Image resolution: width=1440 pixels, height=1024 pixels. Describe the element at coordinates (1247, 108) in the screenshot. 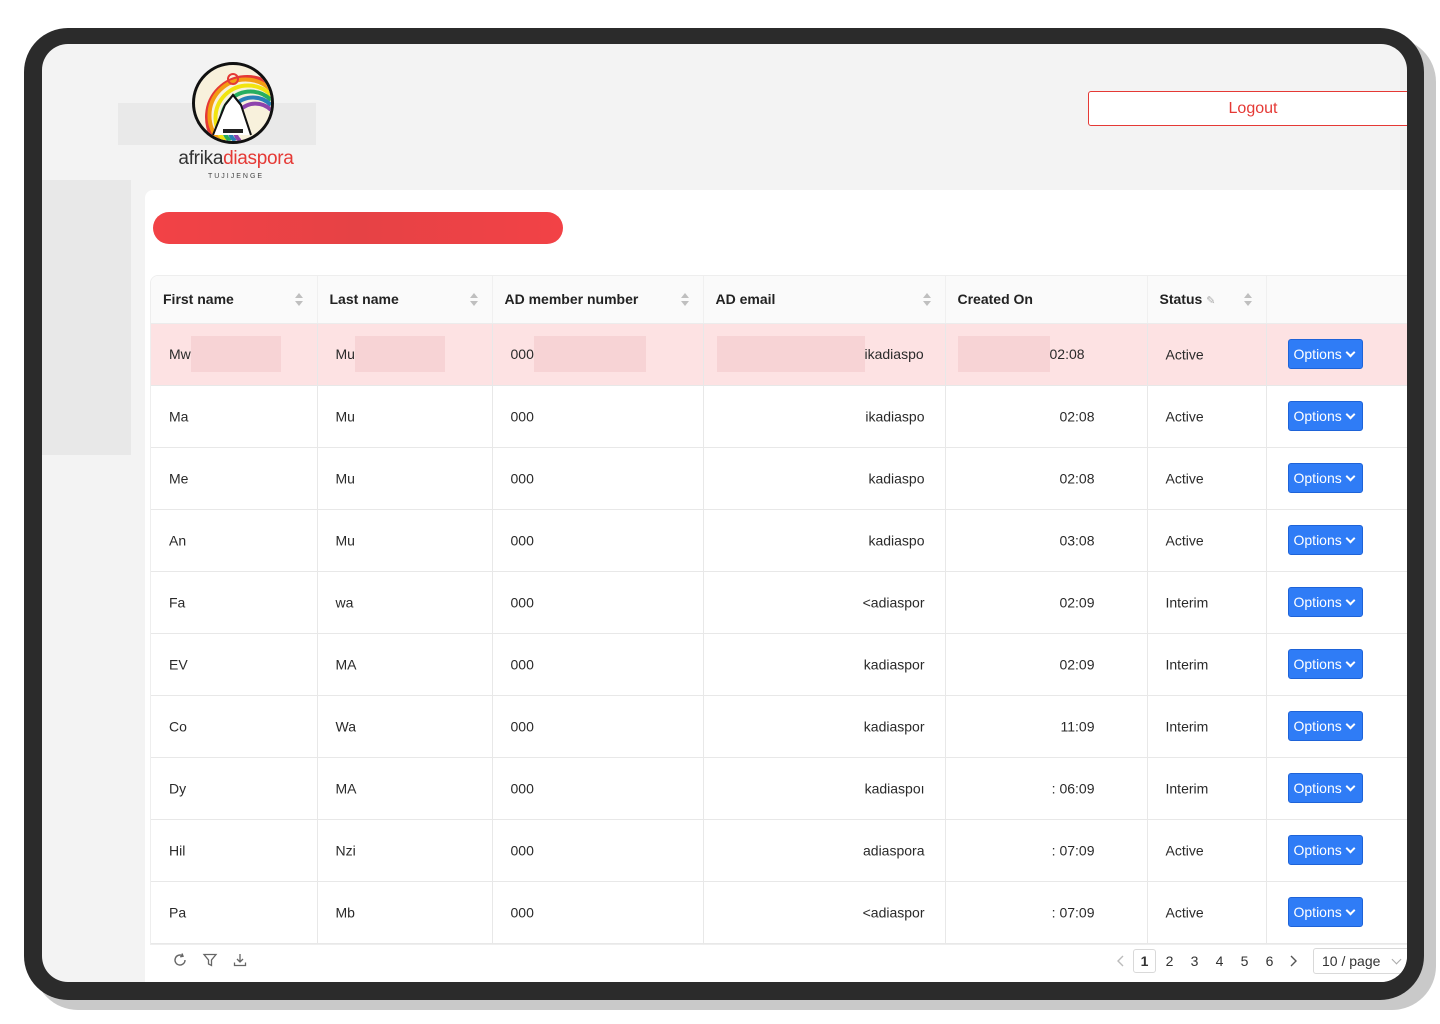

I see `logout-button: Logout` at that location.